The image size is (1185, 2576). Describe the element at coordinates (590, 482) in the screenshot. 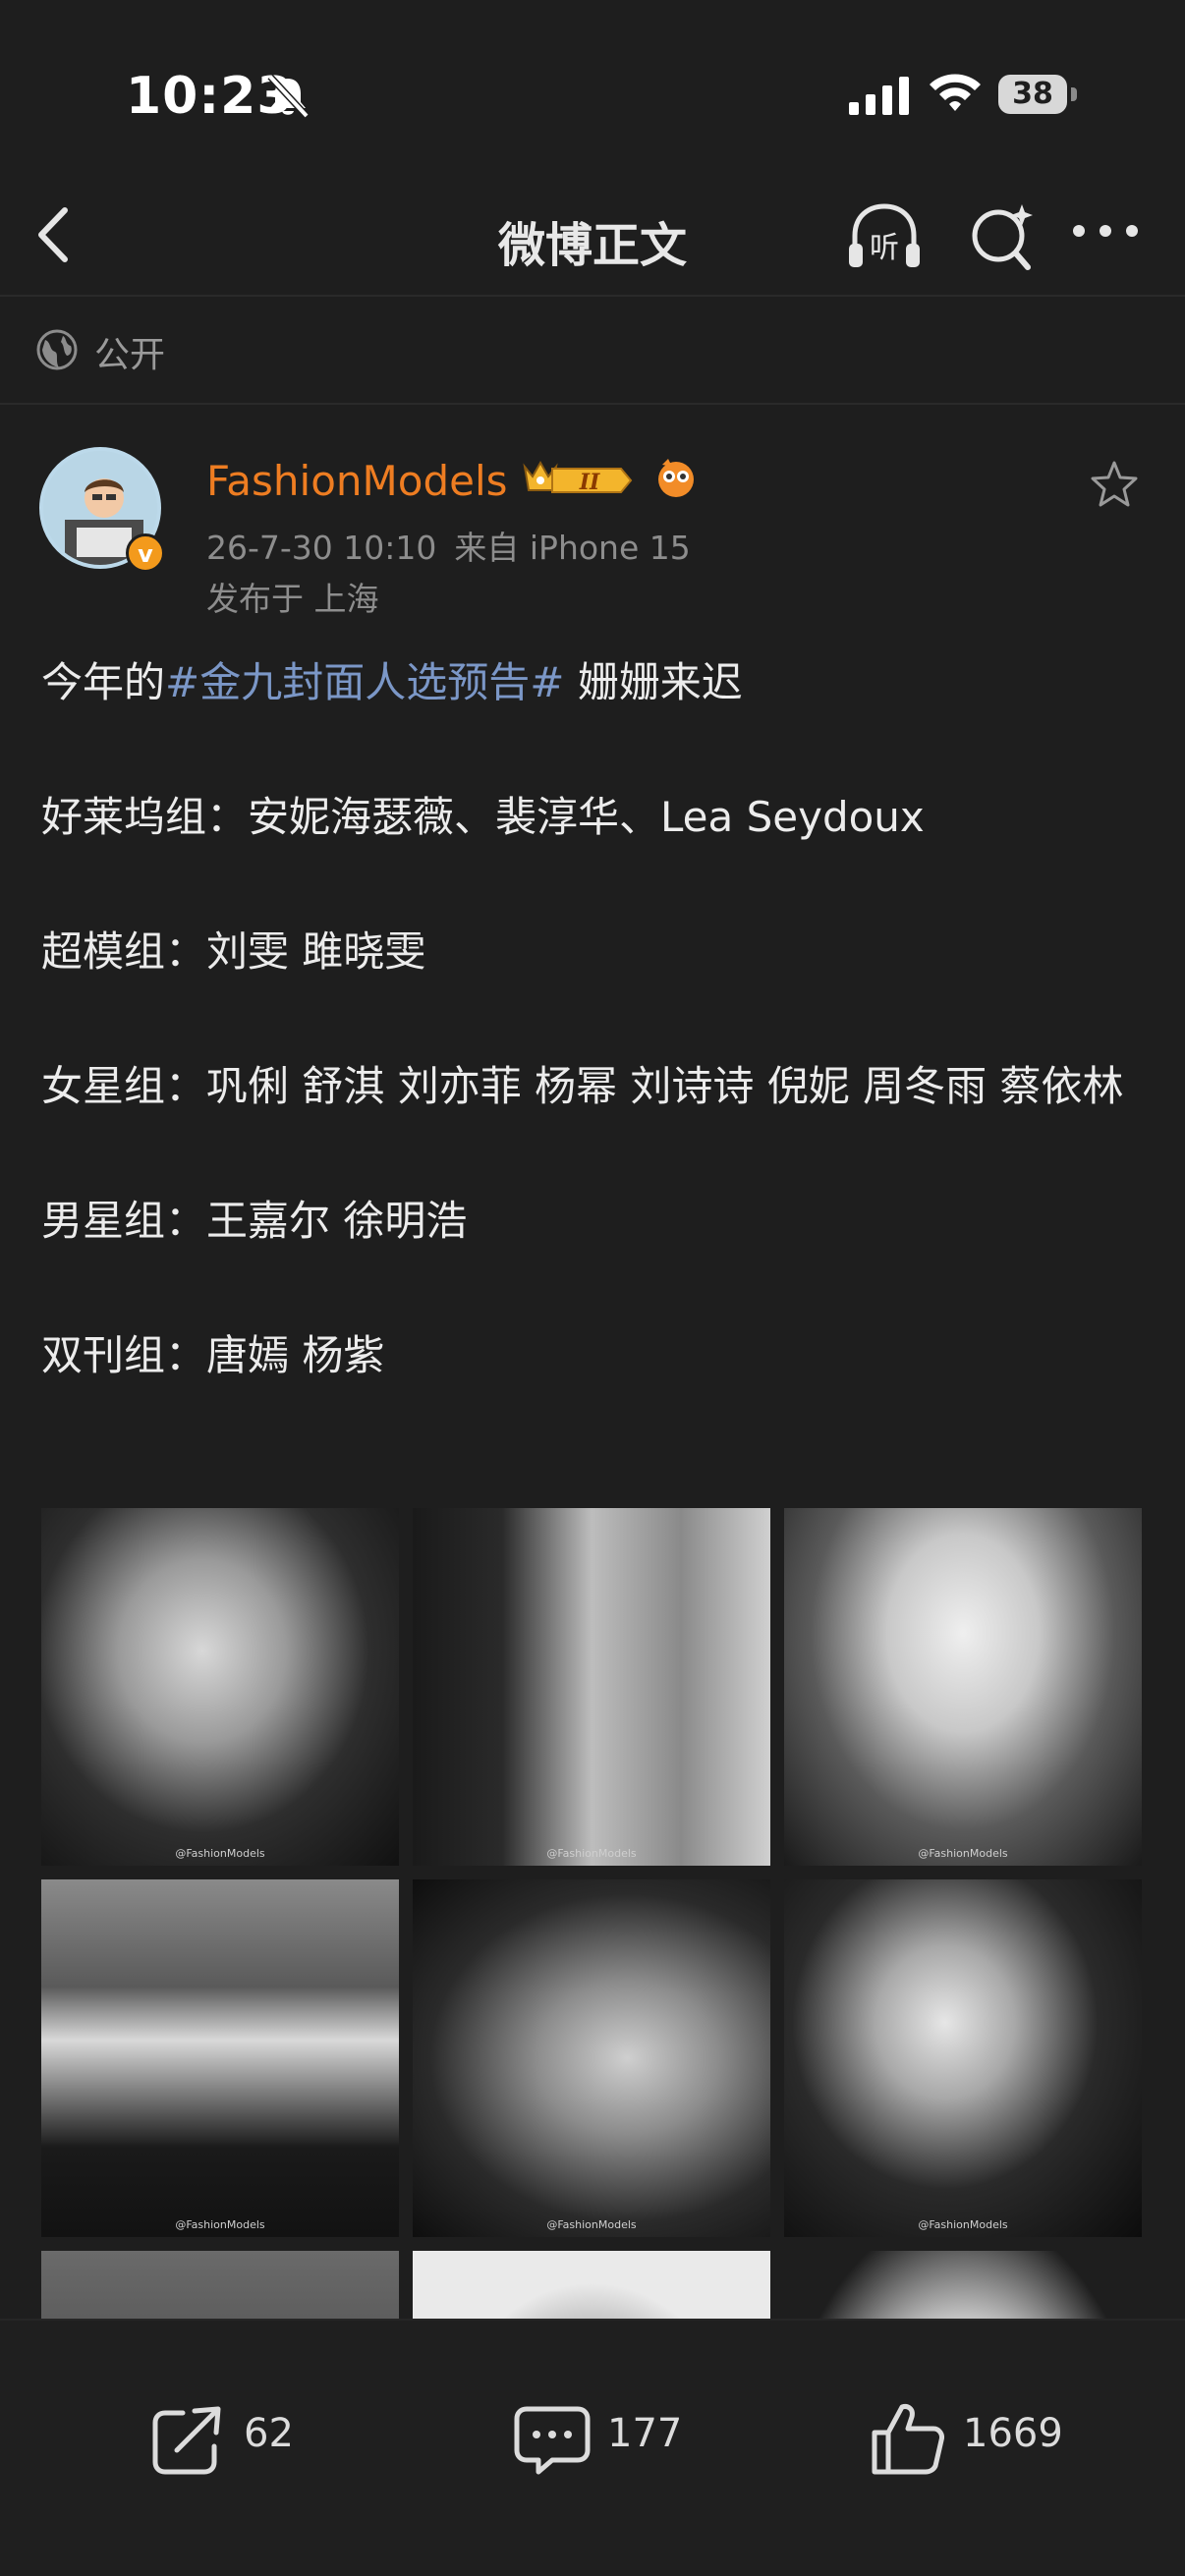

I see `badge-level: II` at that location.